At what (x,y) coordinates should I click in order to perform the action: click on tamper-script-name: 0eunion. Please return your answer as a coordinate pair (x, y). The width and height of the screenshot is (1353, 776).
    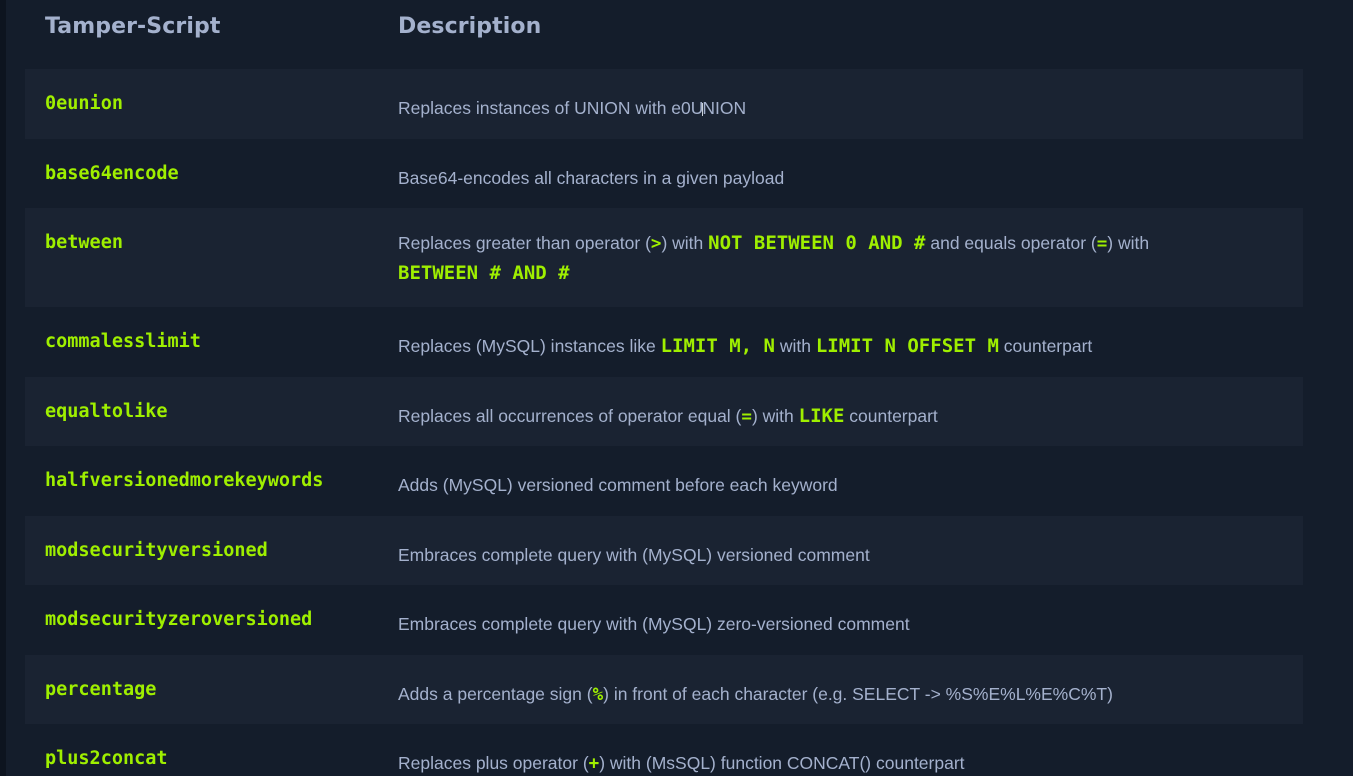
    Looking at the image, I should click on (84, 103).